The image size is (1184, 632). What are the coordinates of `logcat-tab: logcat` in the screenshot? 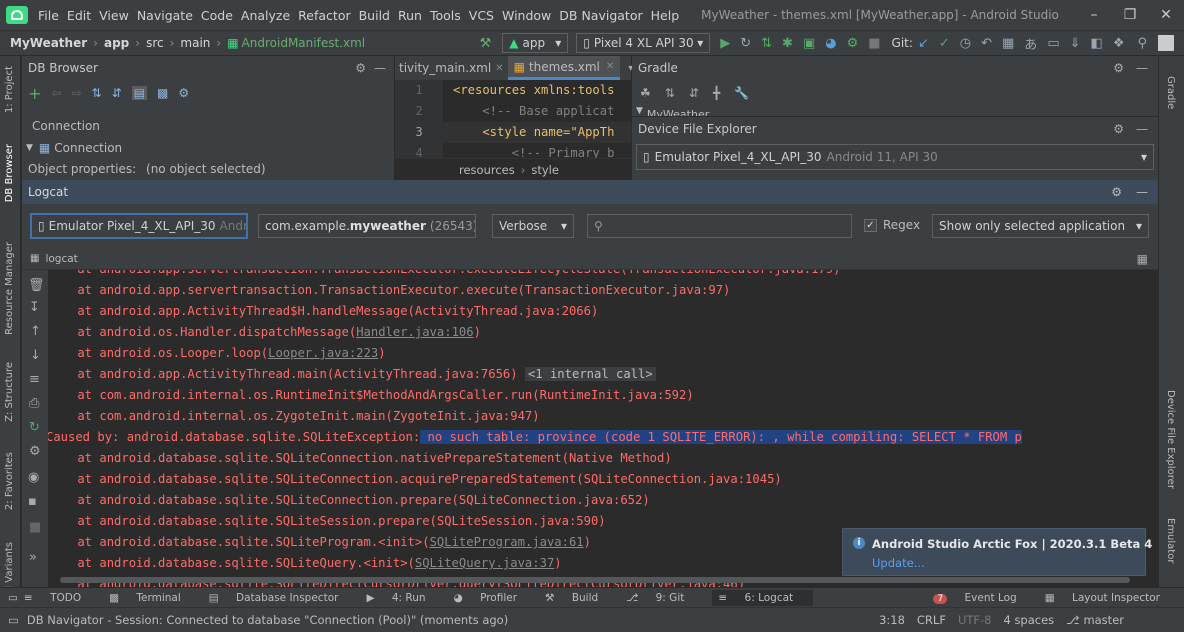 It's located at (61, 259).